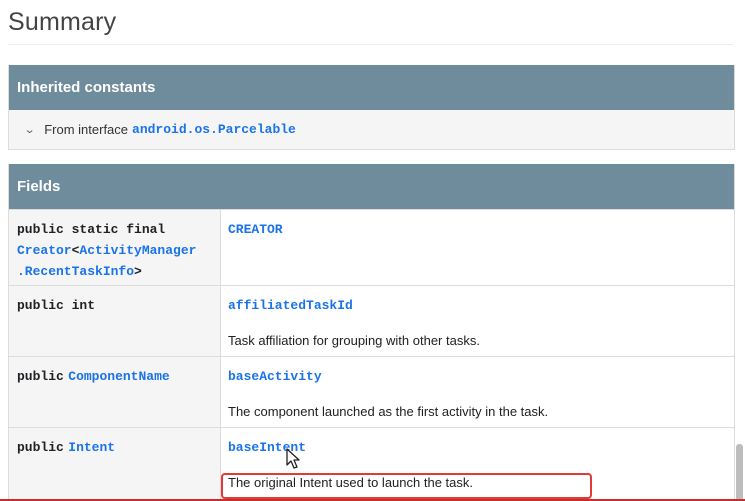 Image resolution: width=745 pixels, height=501 pixels. I want to click on inherited-row-parcelable: ⌄ From interface android.os.Parcelable, so click(371, 129).